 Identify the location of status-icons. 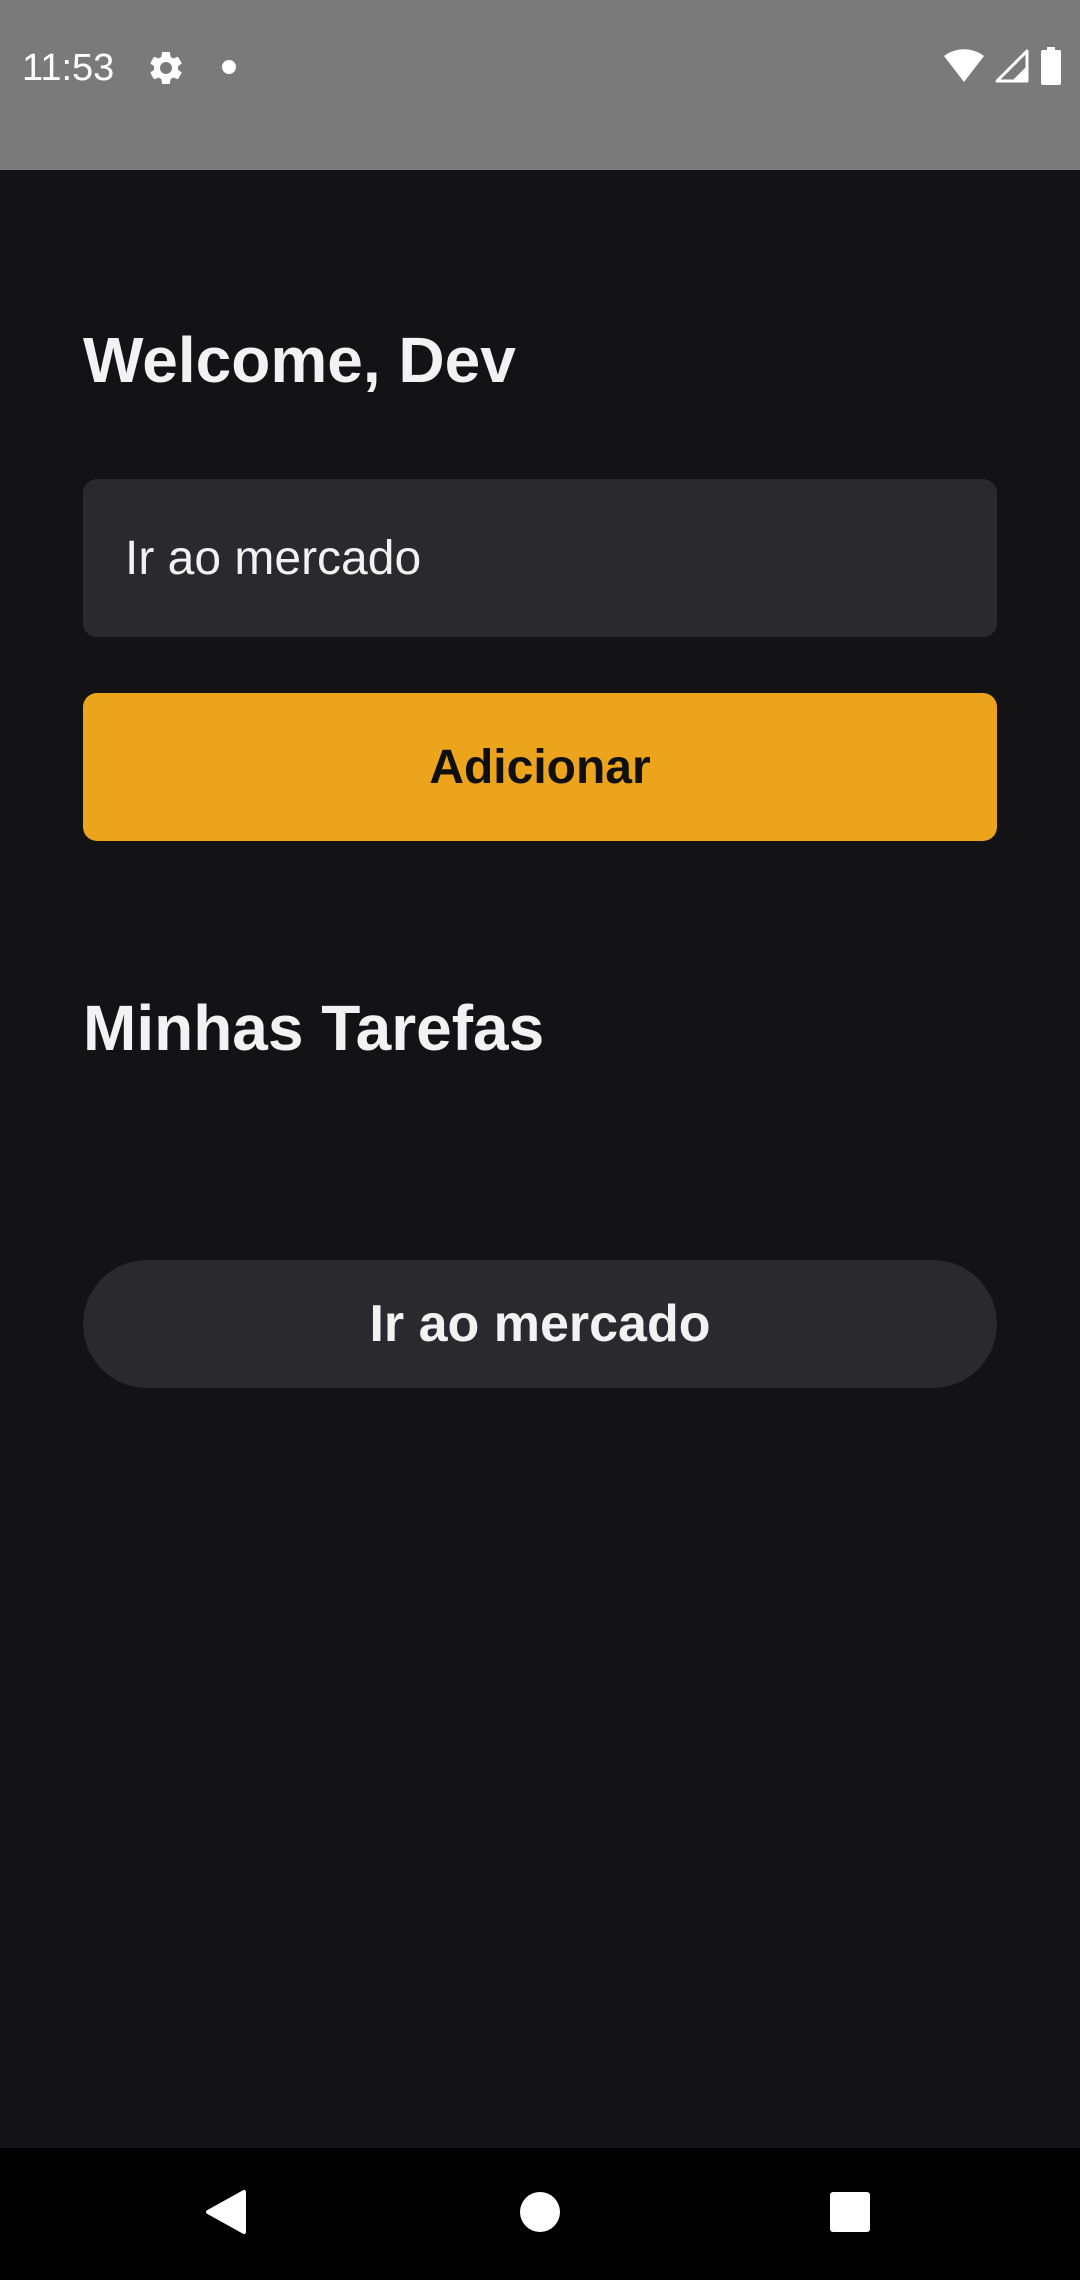
(1003, 68).